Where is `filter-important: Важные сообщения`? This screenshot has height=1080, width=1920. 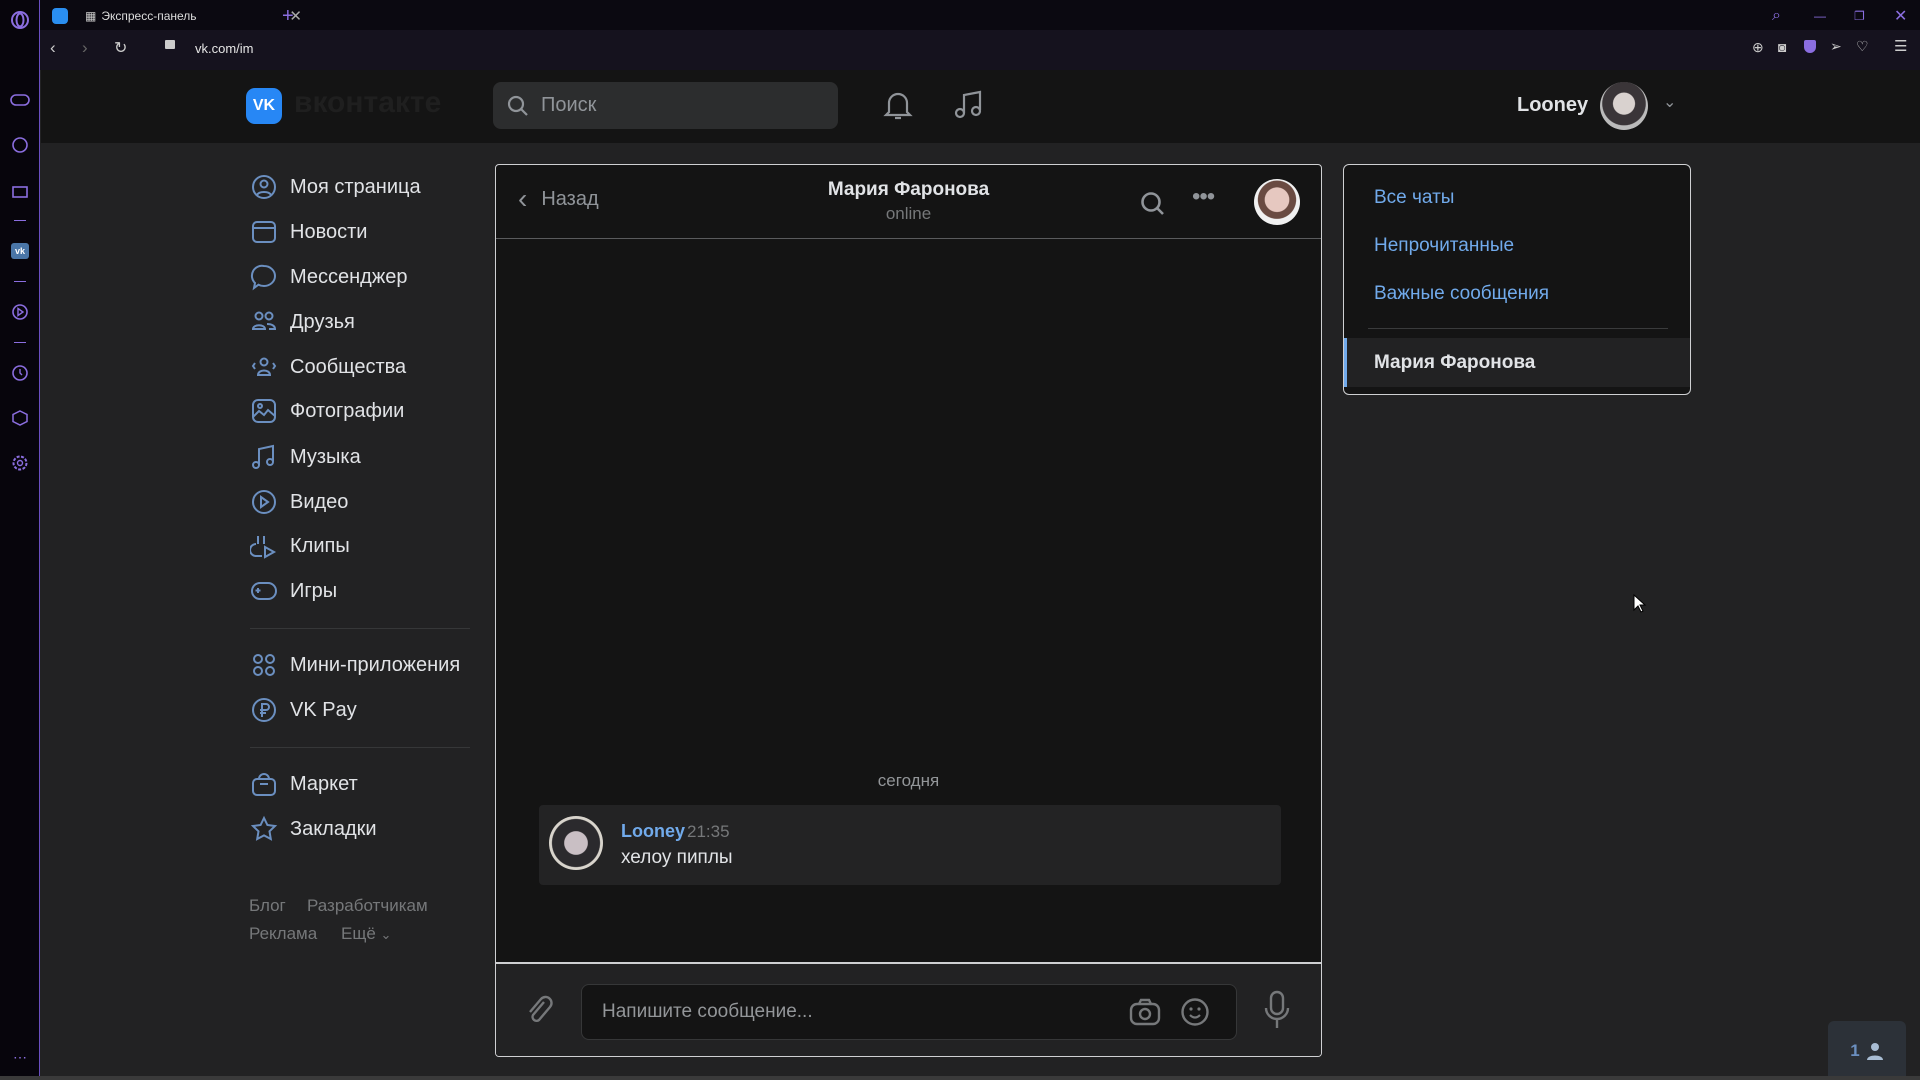
filter-important: Важные сообщения is located at coordinates (1461, 294).